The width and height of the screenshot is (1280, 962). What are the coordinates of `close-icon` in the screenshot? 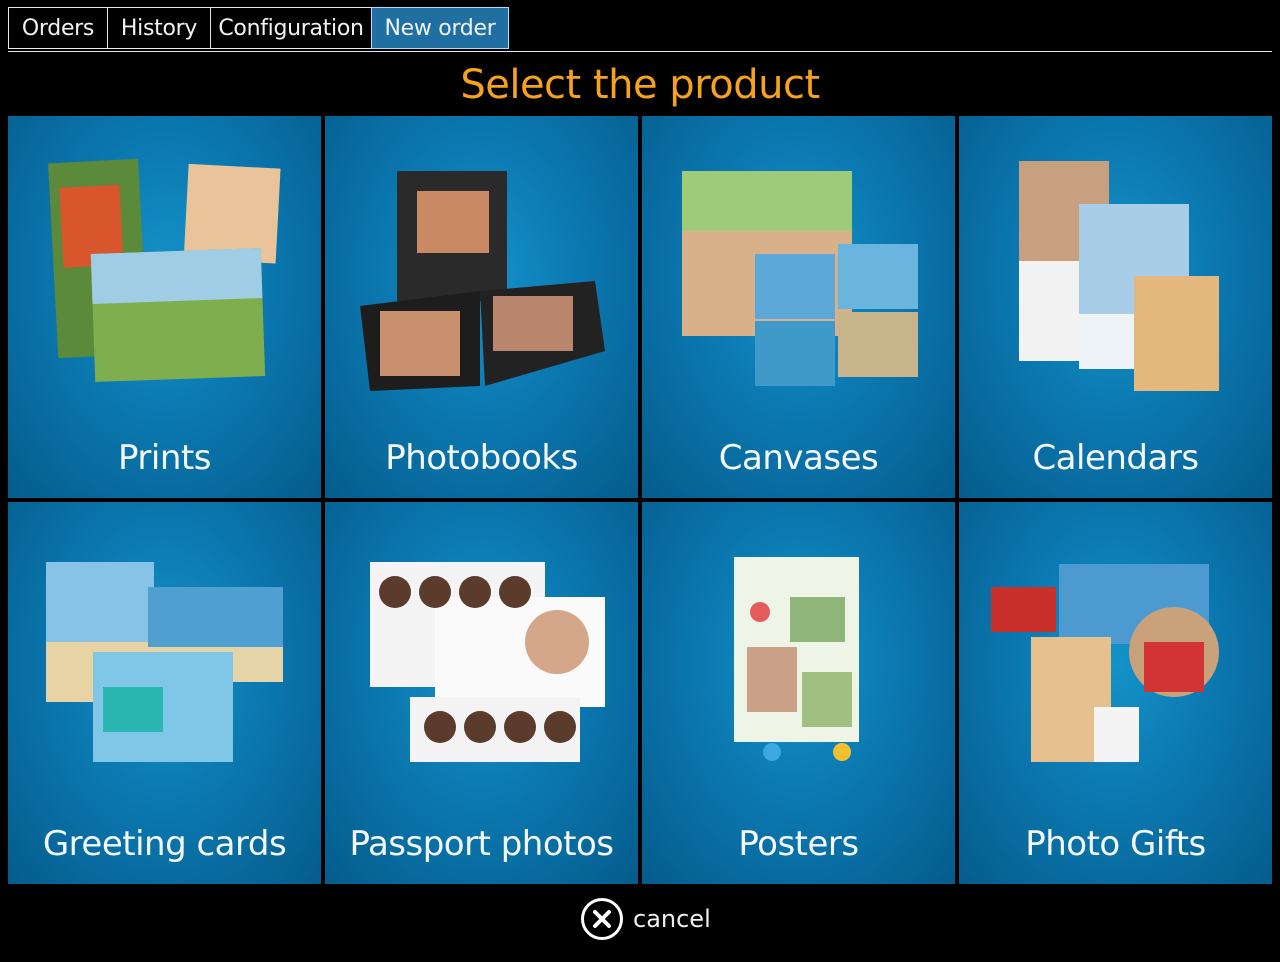 It's located at (602, 919).